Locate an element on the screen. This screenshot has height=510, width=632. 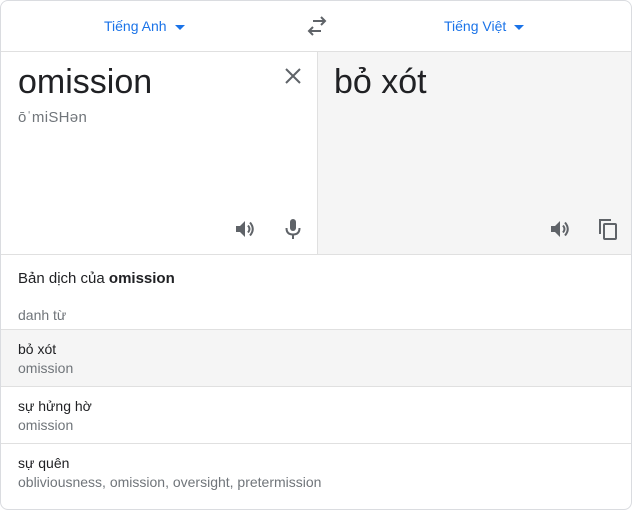
target-language-selector: Tiếng Việt is located at coordinates (484, 26).